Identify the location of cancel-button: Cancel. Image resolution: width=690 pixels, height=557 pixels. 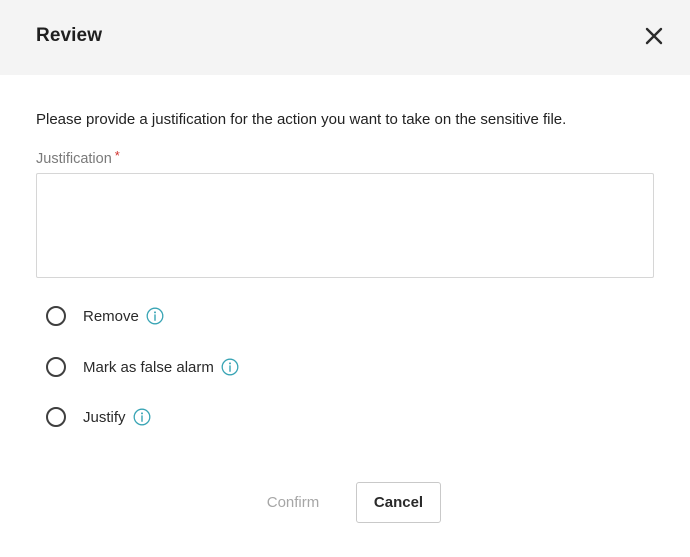
(398, 502).